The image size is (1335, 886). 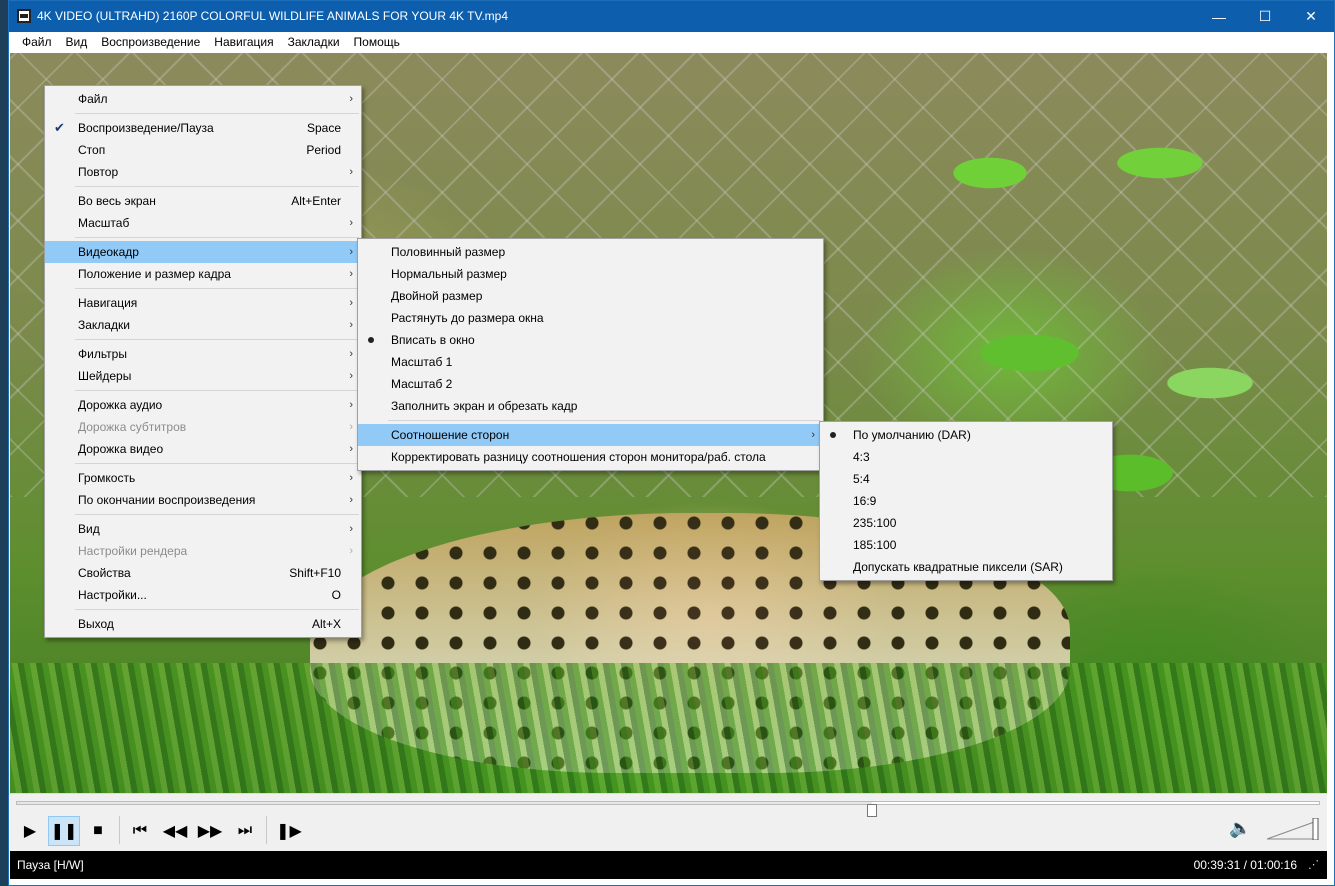 I want to click on menu-item-aspect-235-100: 235:100, so click(x=966, y=523).